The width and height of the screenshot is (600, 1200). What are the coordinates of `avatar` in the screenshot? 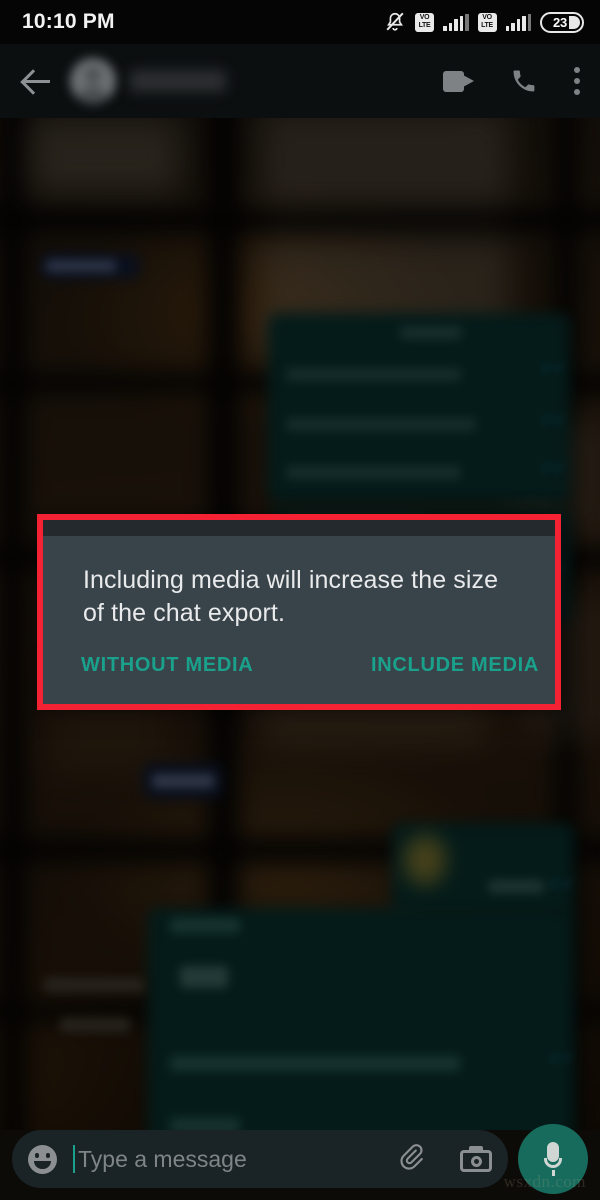 It's located at (93, 81).